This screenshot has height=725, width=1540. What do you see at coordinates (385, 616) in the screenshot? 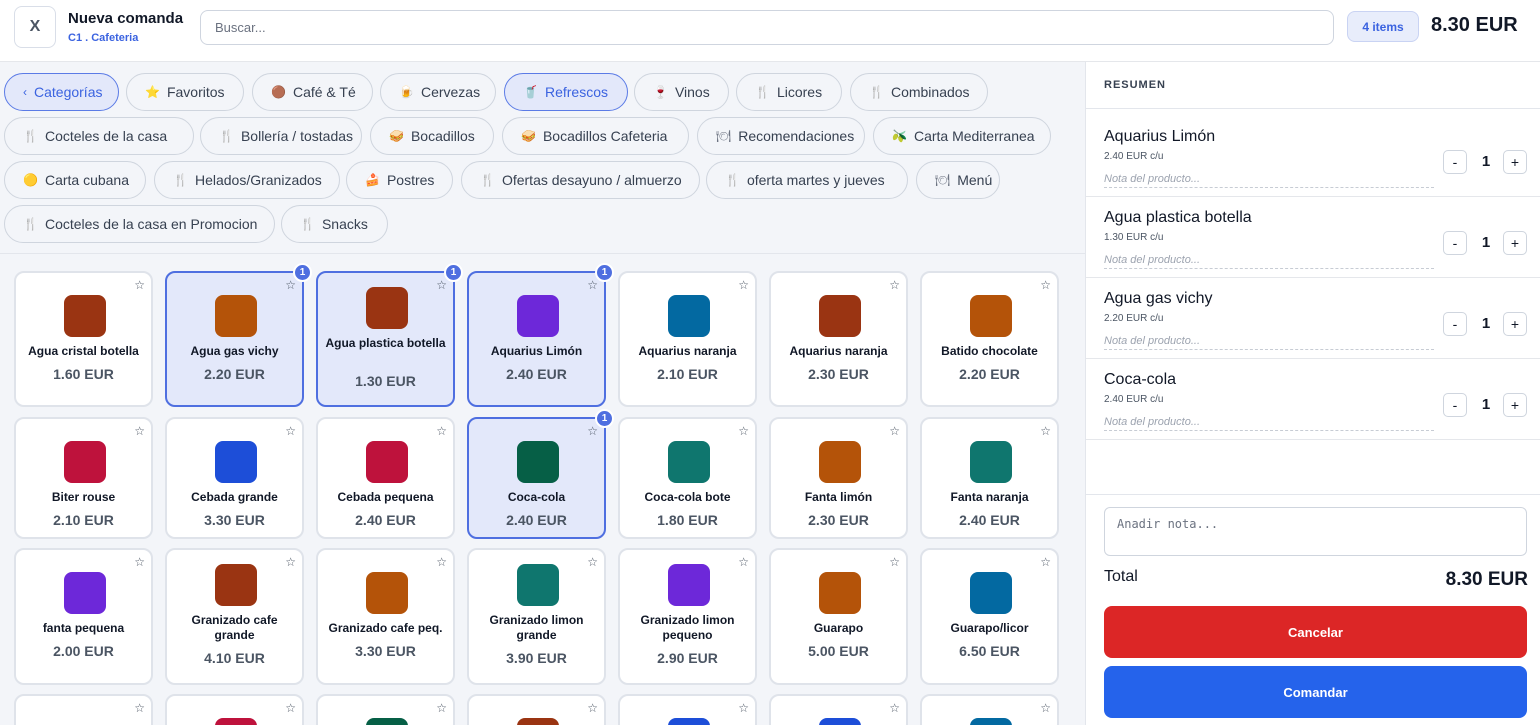
I see `product-card: ☆ Granizado cafe peq. 3.30 EUR` at bounding box center [385, 616].